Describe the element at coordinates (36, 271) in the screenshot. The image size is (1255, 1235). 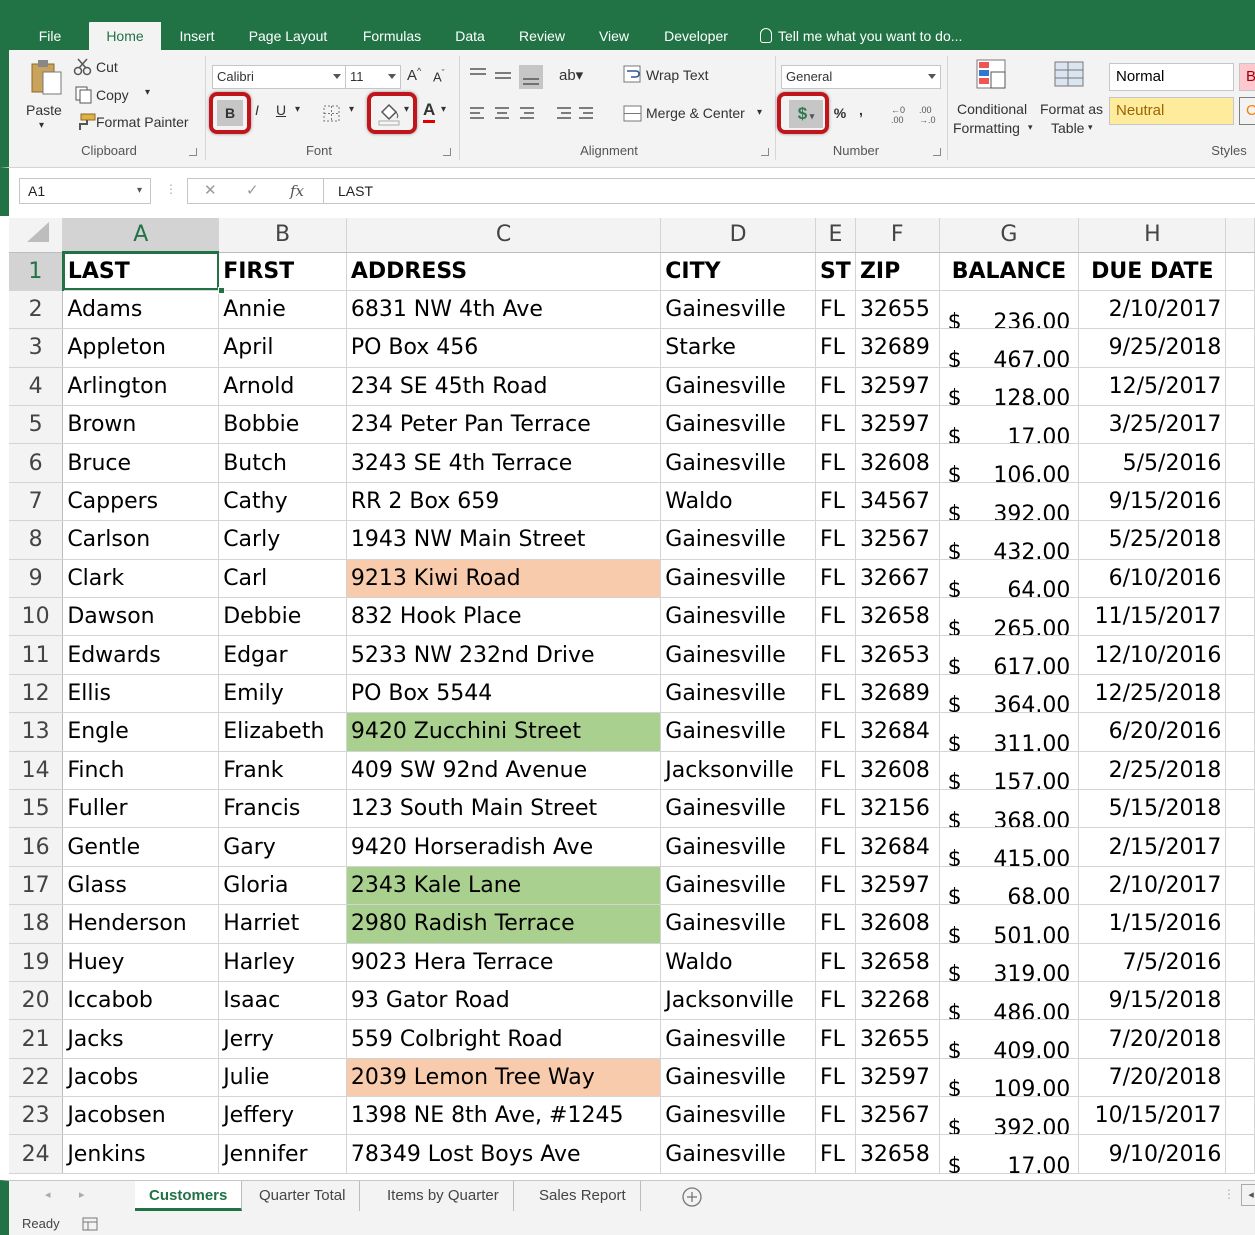
I see `row-header: 1` at that location.